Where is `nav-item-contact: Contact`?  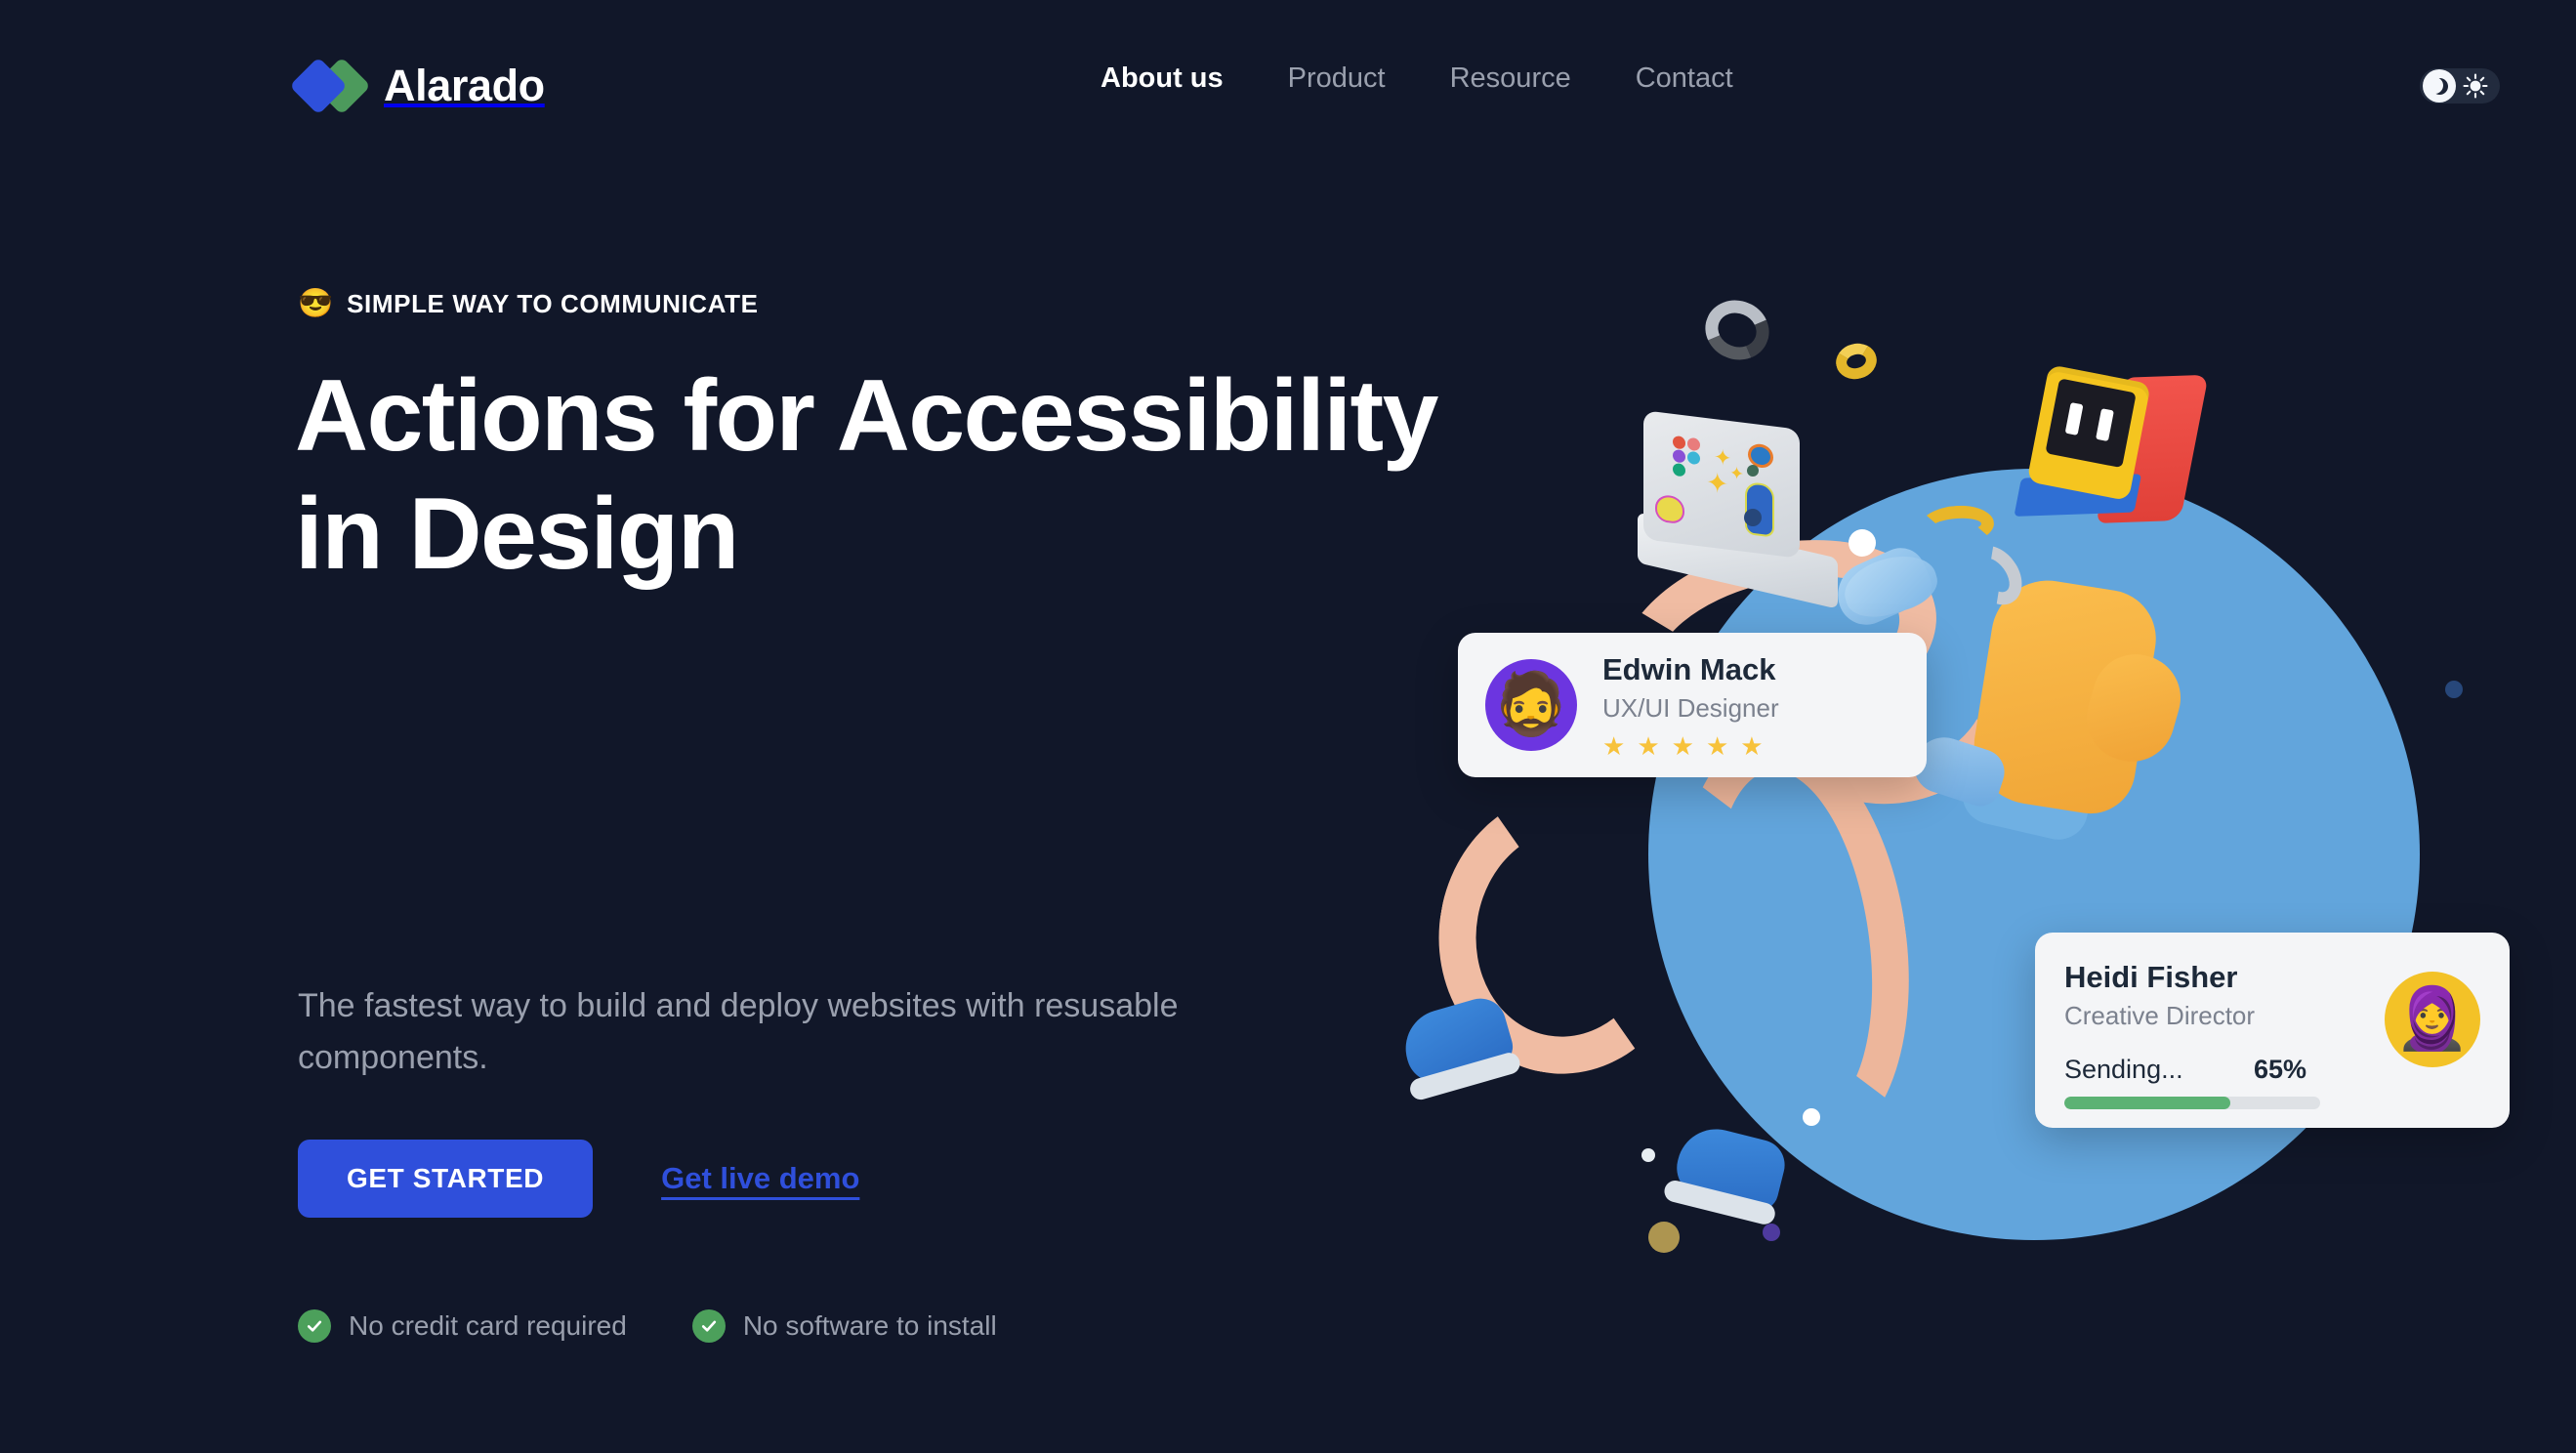
nav-item-contact: Contact is located at coordinates (1685, 79).